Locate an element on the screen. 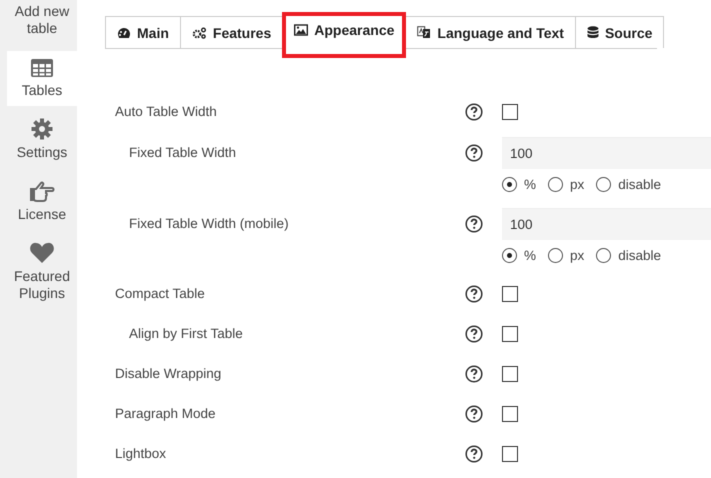  tab: Appearance is located at coordinates (344, 35).